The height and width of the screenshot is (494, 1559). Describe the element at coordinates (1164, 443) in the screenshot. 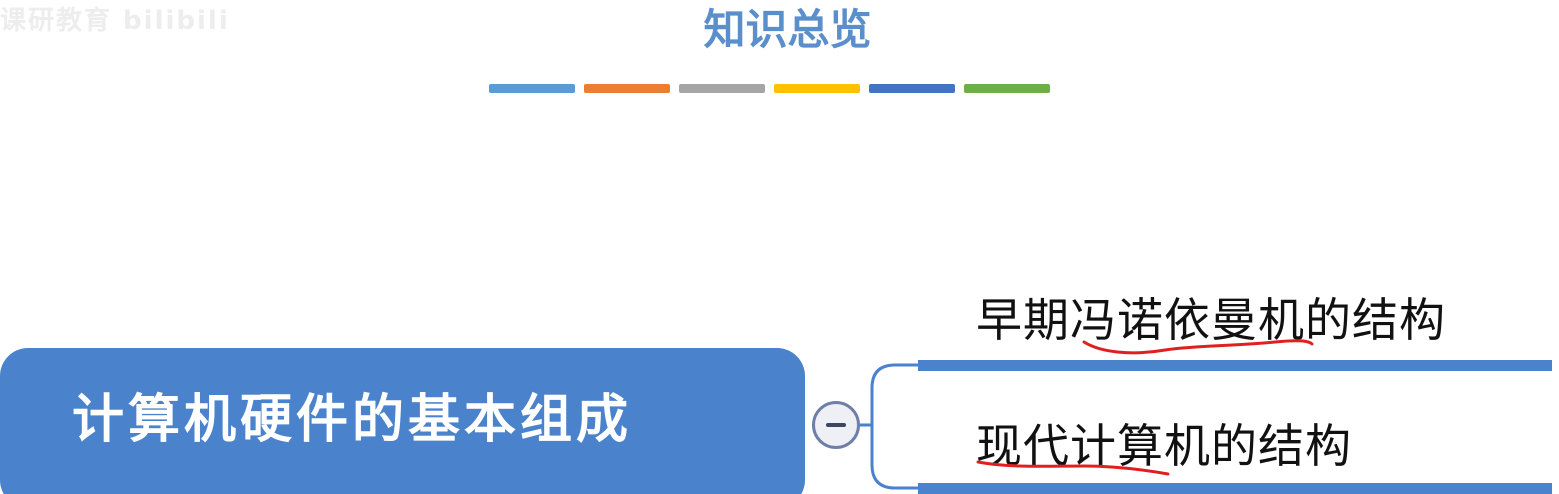

I see `branch-node-modern-computer: 现代计算机的结构` at that location.